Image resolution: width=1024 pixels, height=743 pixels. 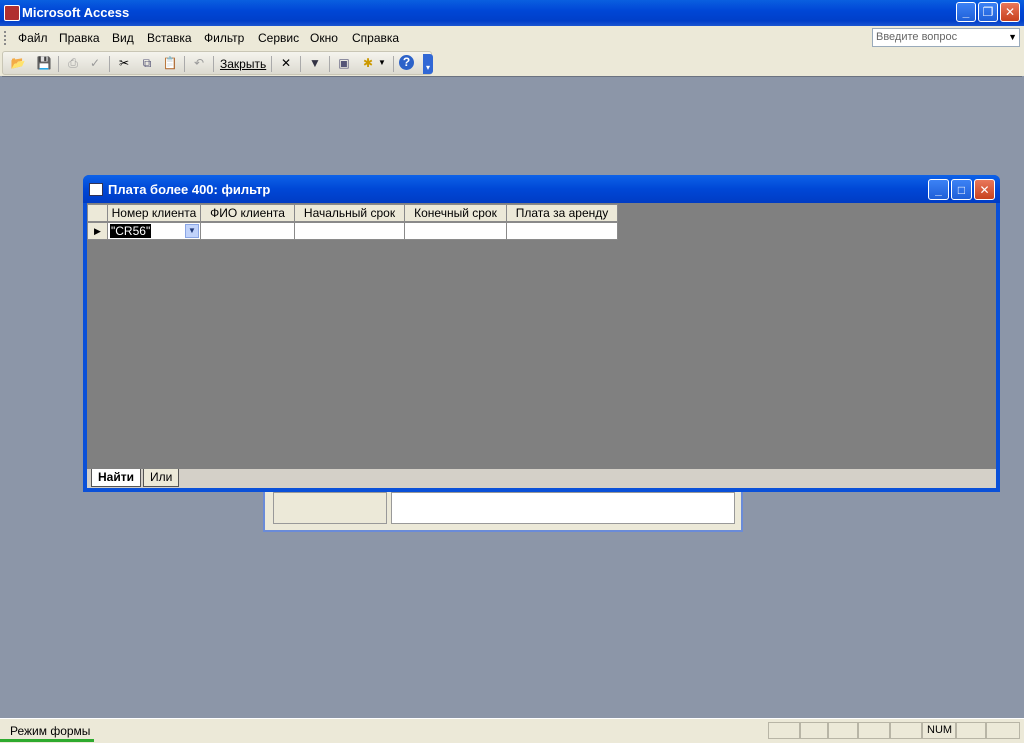 I want to click on copy-icon: ⧉, so click(x=147, y=63).